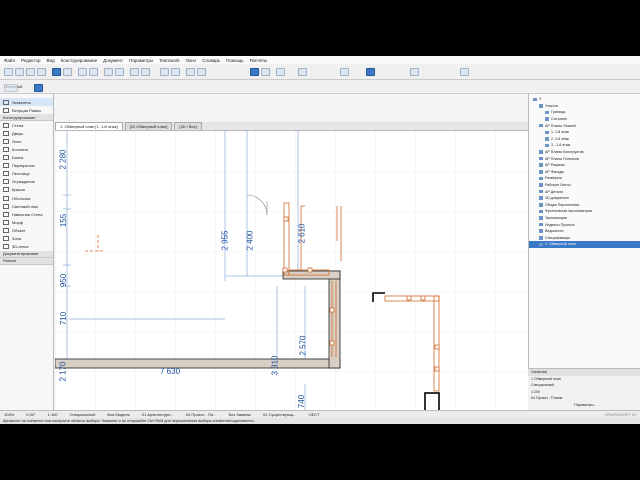 Image resolution: width=640 pixels, height=480 pixels. I want to click on tool-skylight: Световой люк, so click(26, 206).